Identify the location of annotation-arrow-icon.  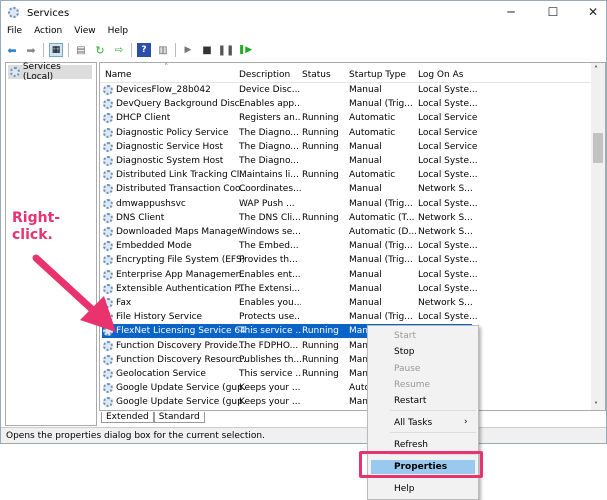
(74, 293).